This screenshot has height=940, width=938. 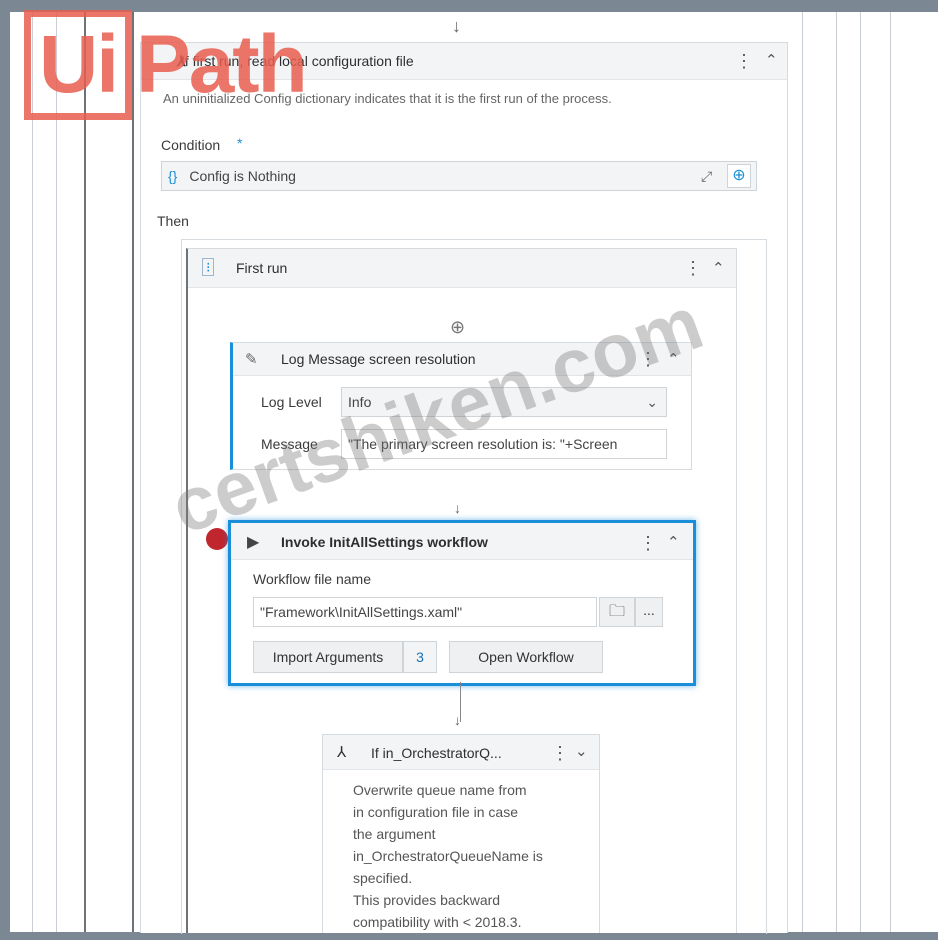 I want to click on condition-value: Config is Nothing, so click(x=242, y=176).